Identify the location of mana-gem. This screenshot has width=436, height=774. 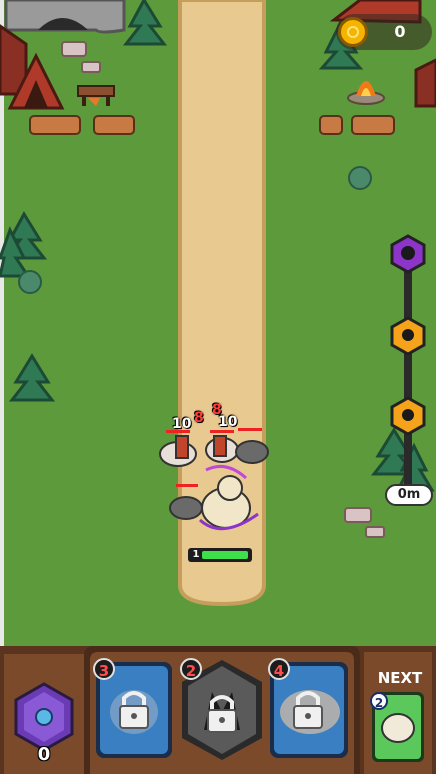
(44, 717).